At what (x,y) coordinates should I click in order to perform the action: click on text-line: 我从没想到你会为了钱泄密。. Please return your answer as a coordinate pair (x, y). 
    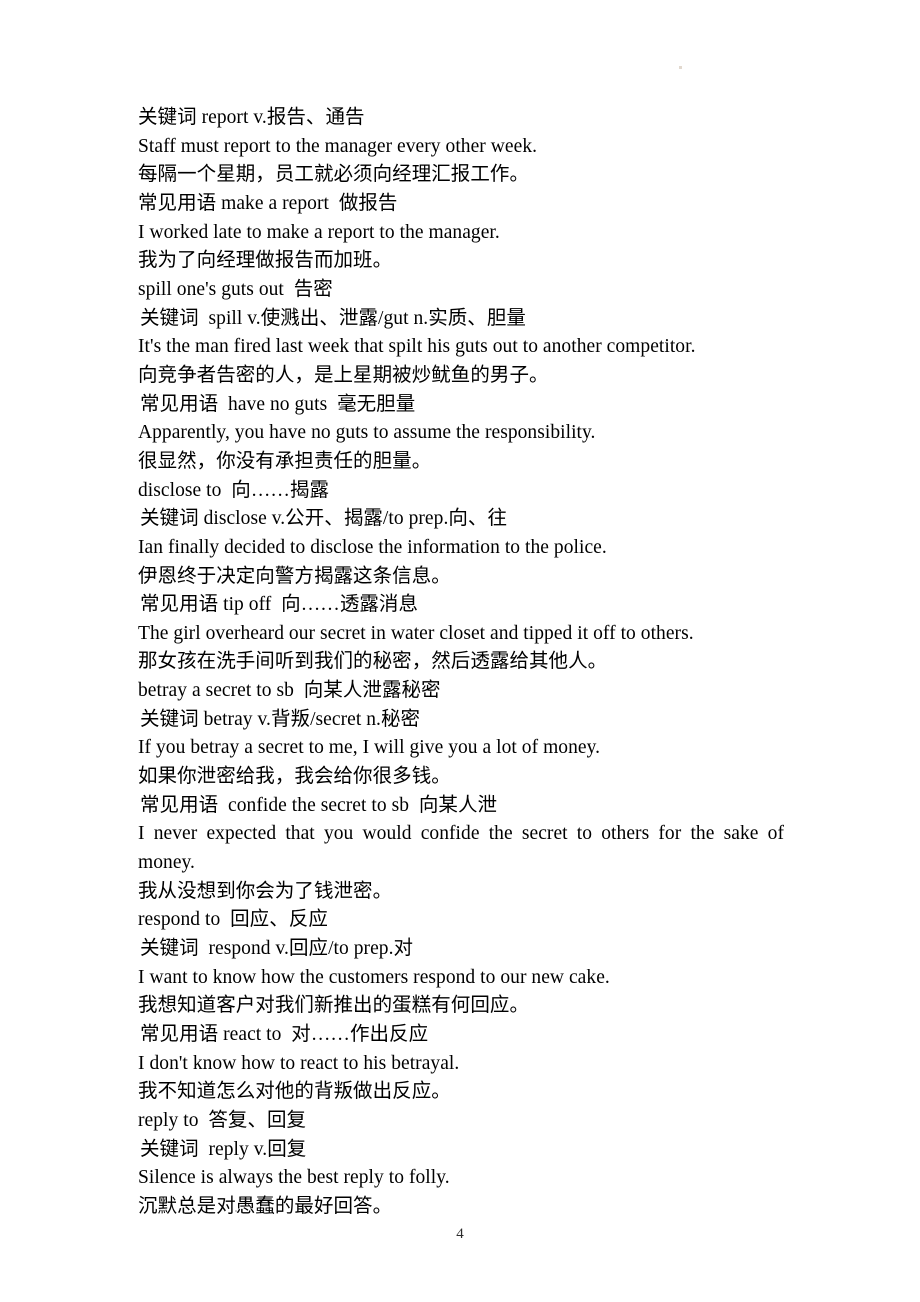
    Looking at the image, I should click on (265, 891).